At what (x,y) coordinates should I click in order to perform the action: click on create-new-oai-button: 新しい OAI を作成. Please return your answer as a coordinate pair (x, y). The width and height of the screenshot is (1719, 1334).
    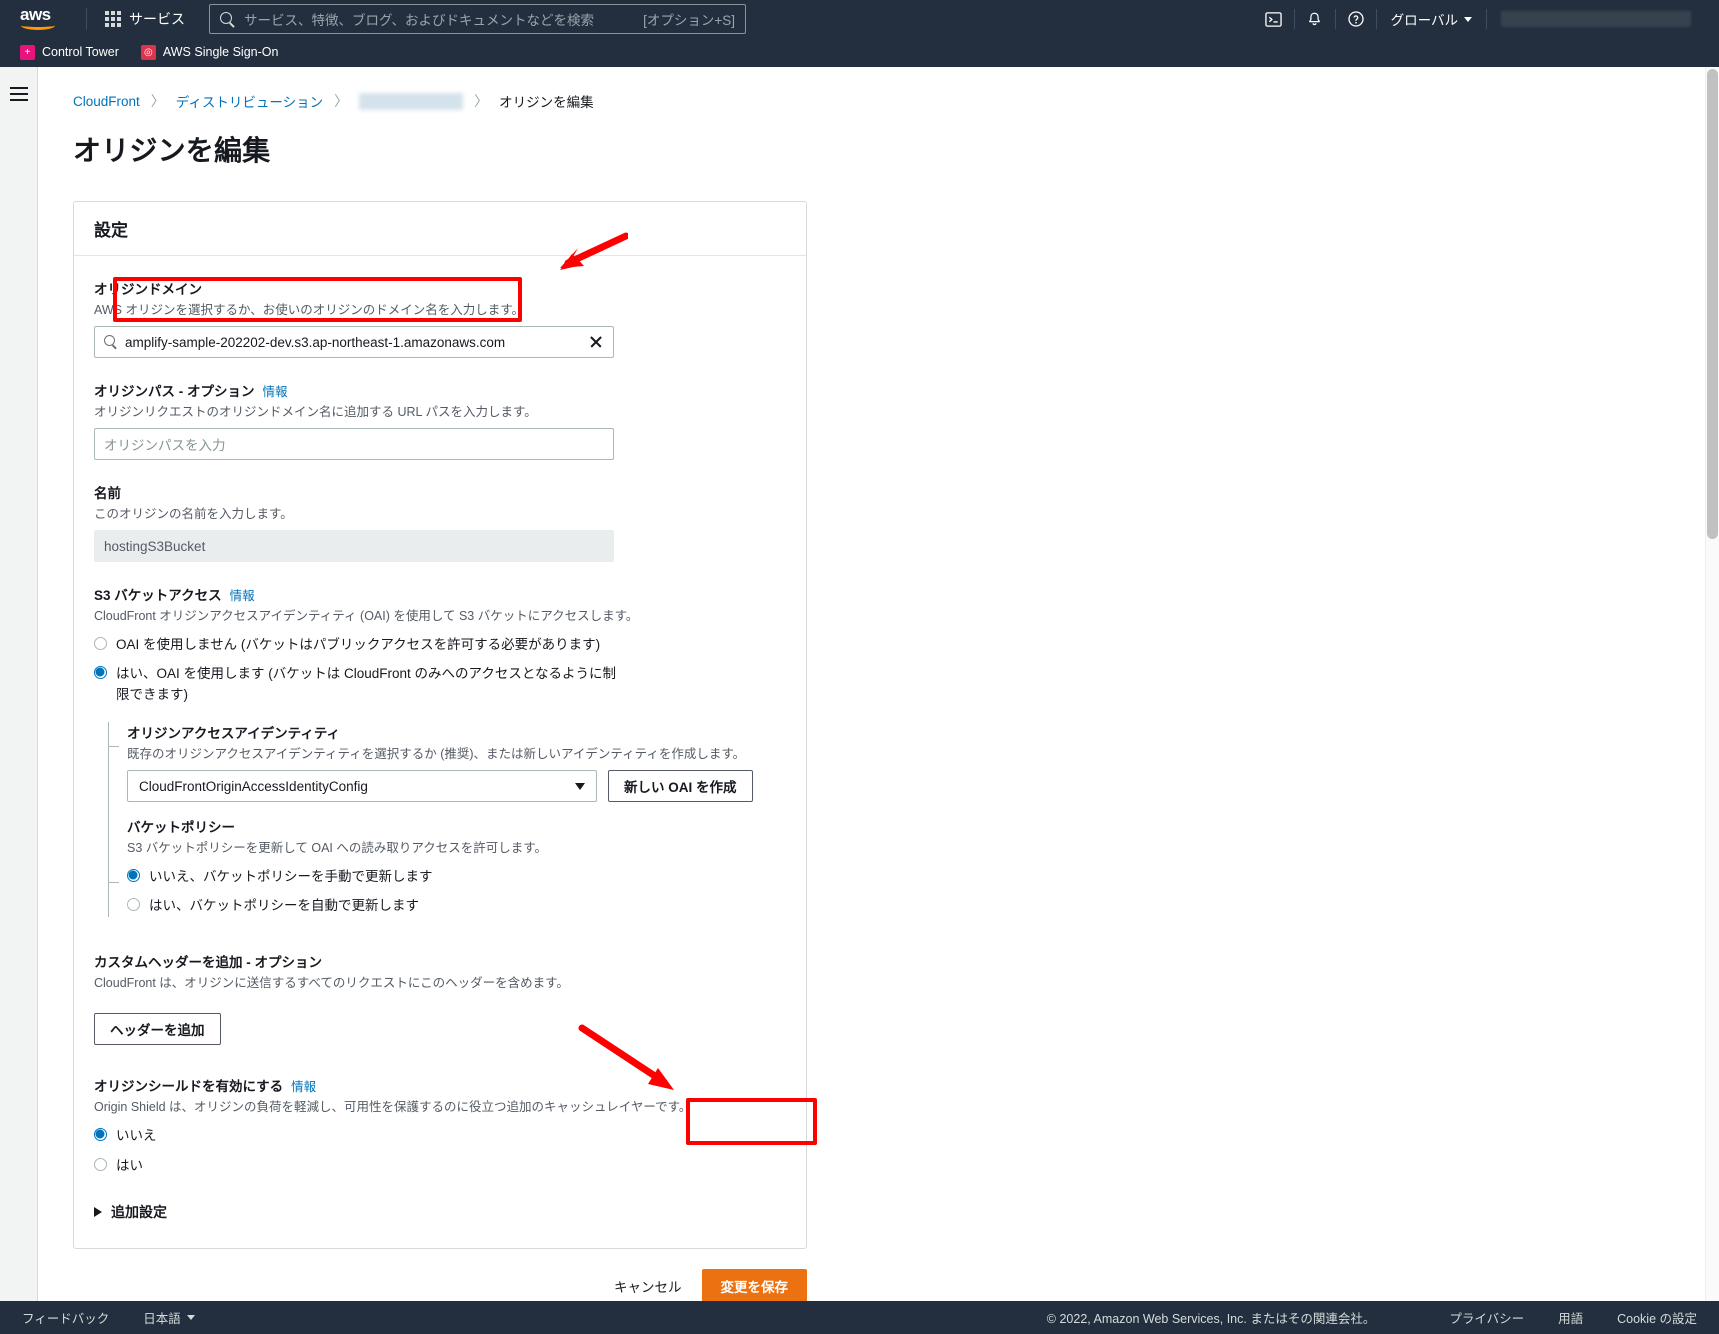
    Looking at the image, I should click on (680, 786).